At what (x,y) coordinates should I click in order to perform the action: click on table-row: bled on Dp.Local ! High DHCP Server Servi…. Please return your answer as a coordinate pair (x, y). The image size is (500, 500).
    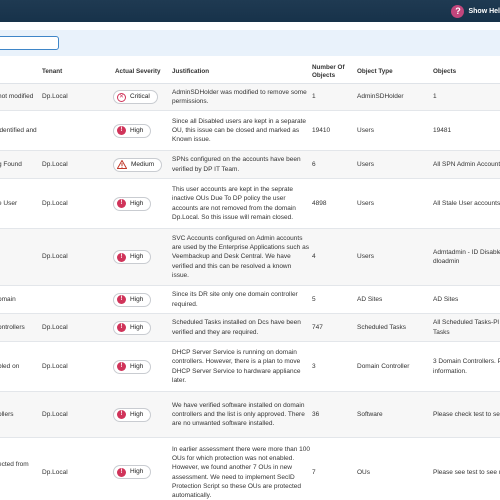
    Looking at the image, I should click on (250, 367).